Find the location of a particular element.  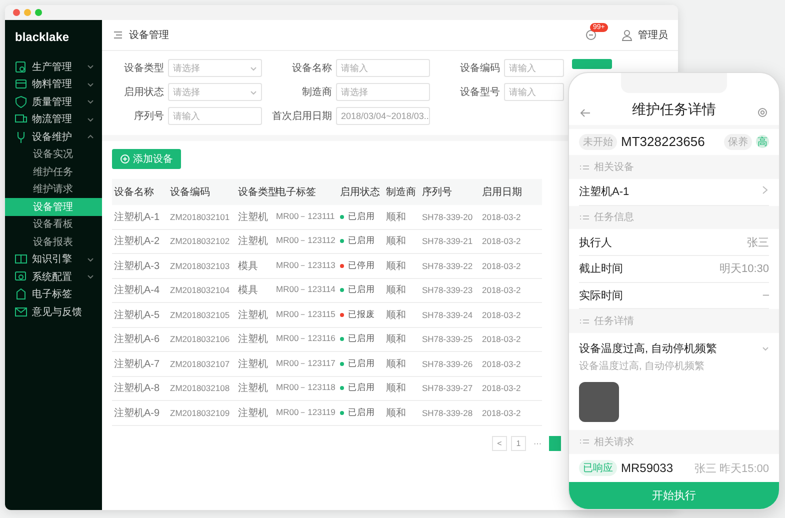

sidebar-subitem: 维护请求 is located at coordinates (53, 189).